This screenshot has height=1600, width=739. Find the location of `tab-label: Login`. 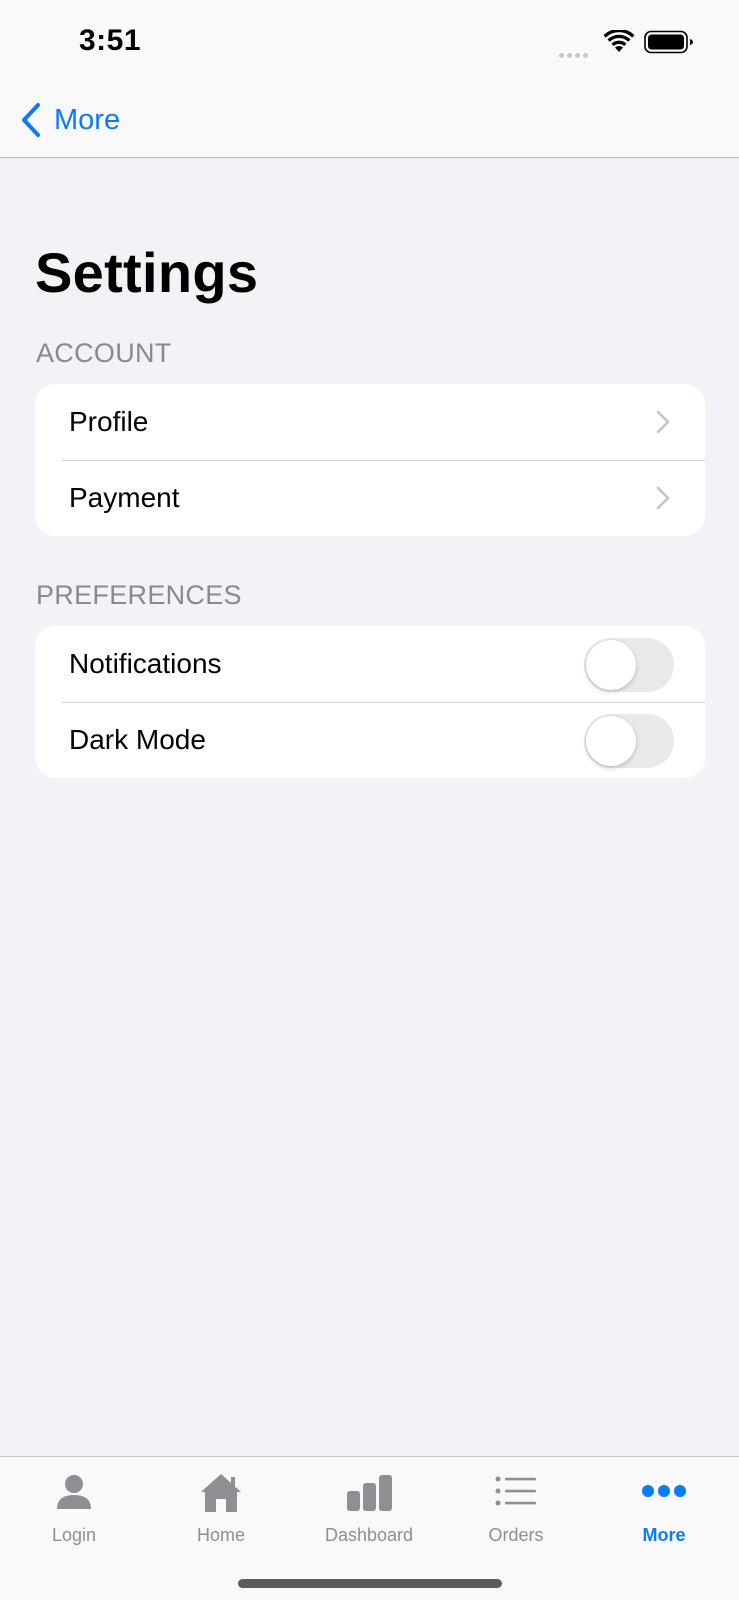

tab-label: Login is located at coordinates (74, 1535).